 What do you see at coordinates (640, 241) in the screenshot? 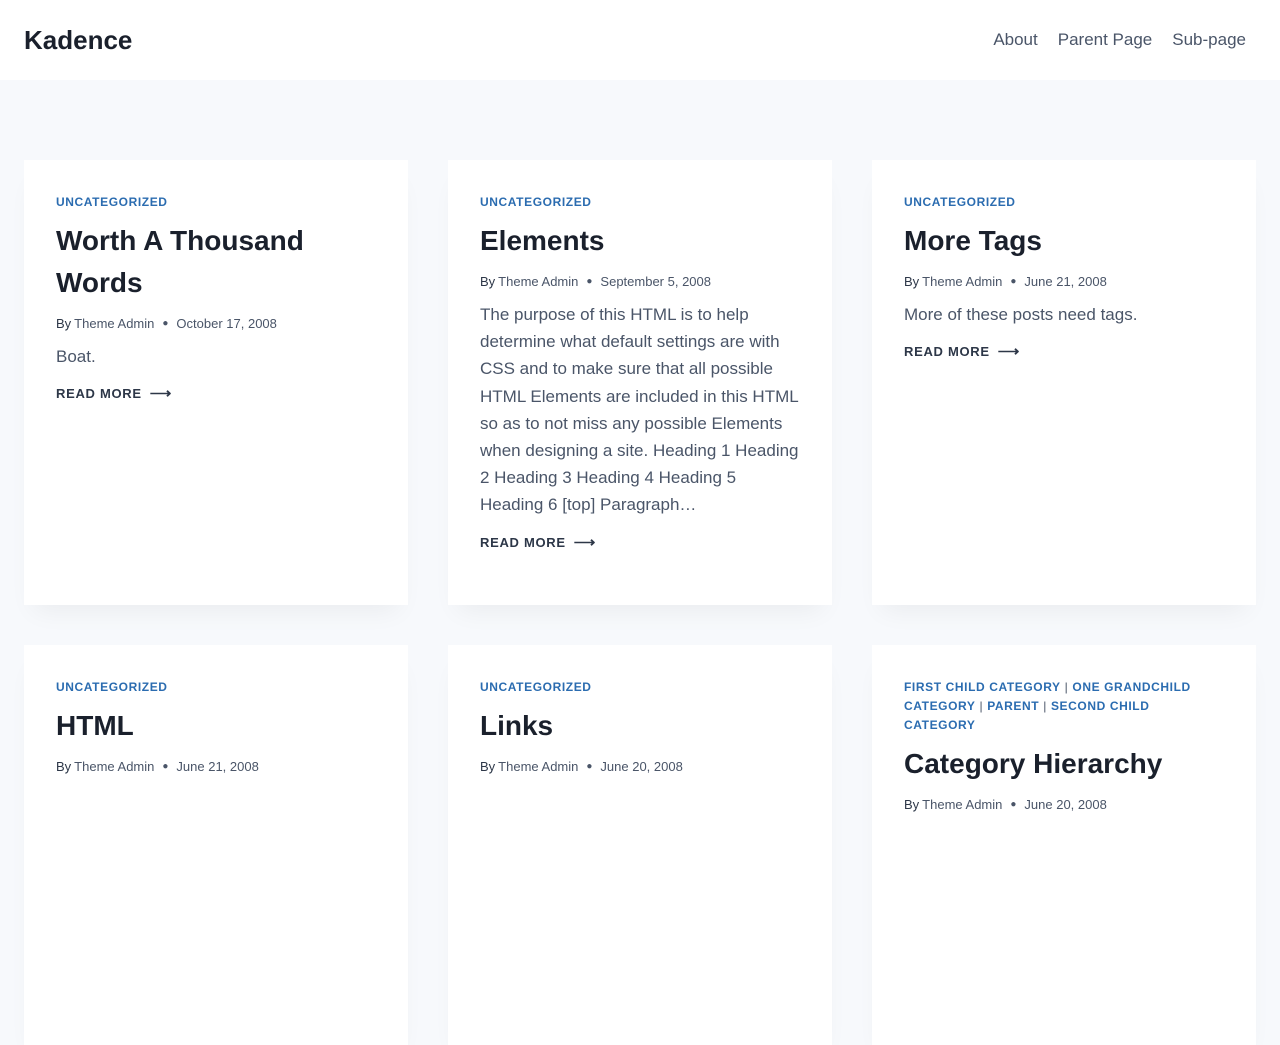
I see `post-title-link: Elements` at bounding box center [640, 241].